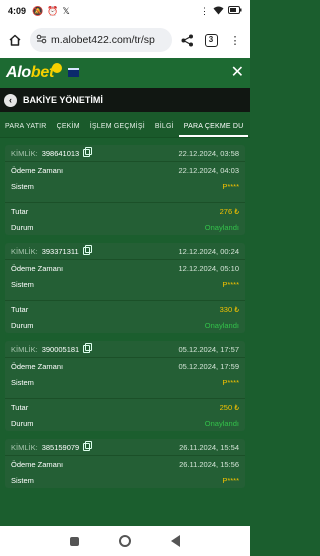 Image resolution: width=320 pixels, height=556 pixels. Describe the element at coordinates (208, 268) in the screenshot. I see `payment-time-value: 12.12.2024, 05:10` at that location.